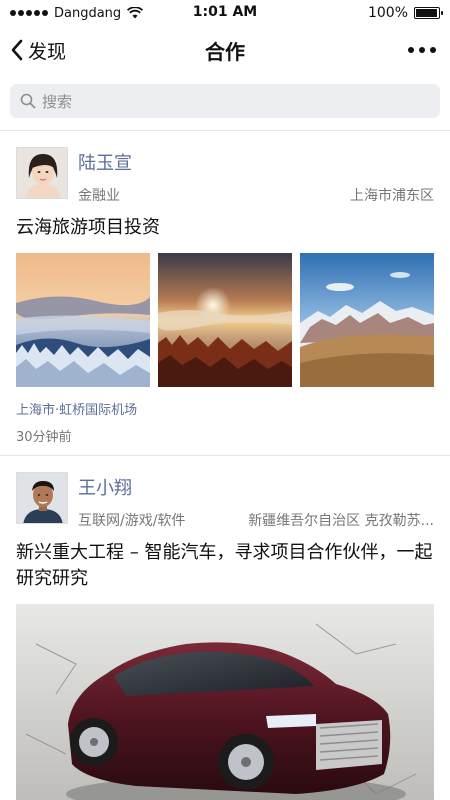 This screenshot has width=450, height=800. I want to click on carrier-label: Dangdang, so click(88, 13).